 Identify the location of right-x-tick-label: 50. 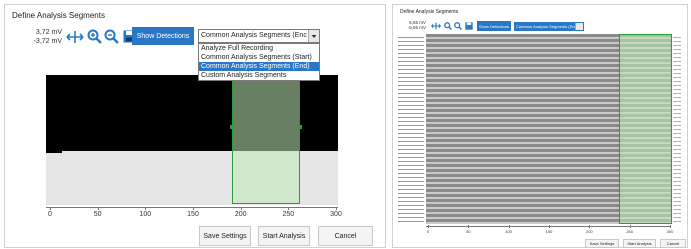
(468, 231).